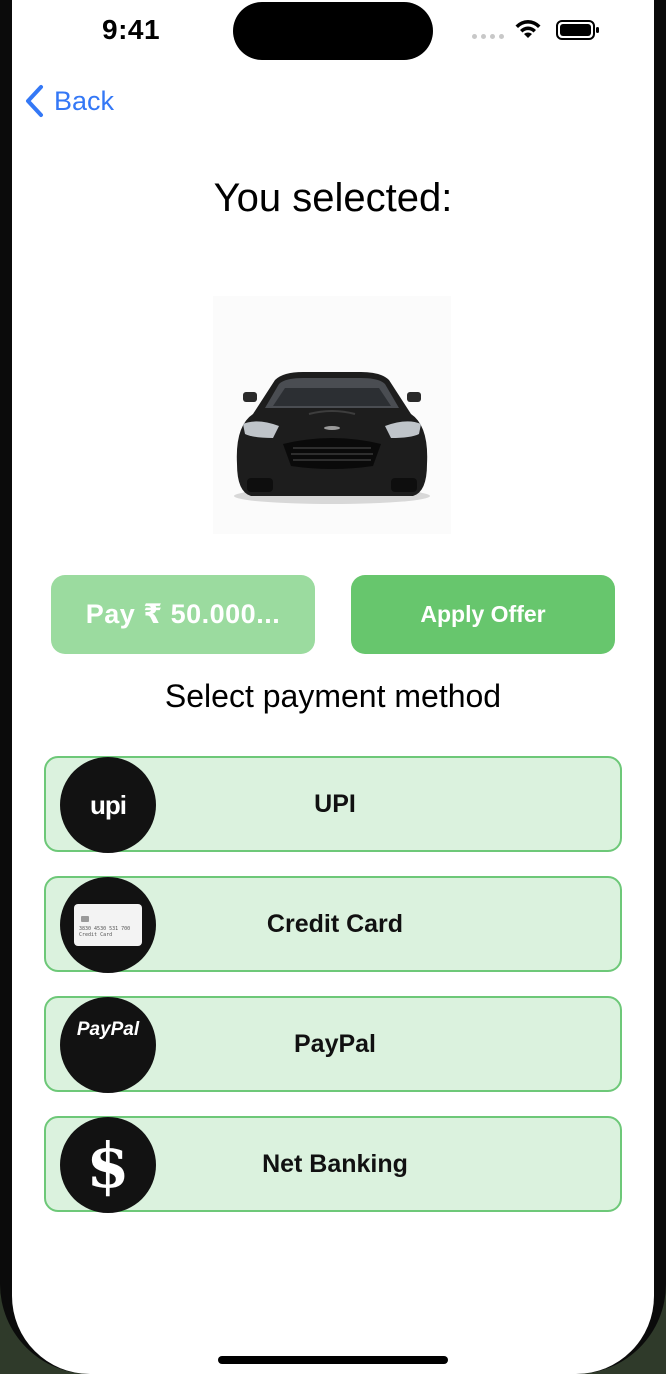 This screenshot has width=666, height=1374. What do you see at coordinates (577, 30) in the screenshot?
I see `battery-icon` at bounding box center [577, 30].